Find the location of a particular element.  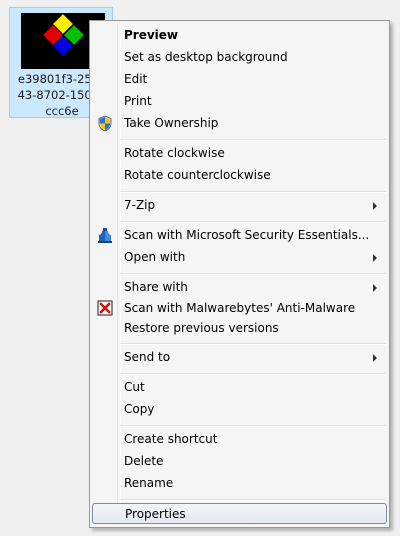

malwarebytes-icon is located at coordinates (105, 308).